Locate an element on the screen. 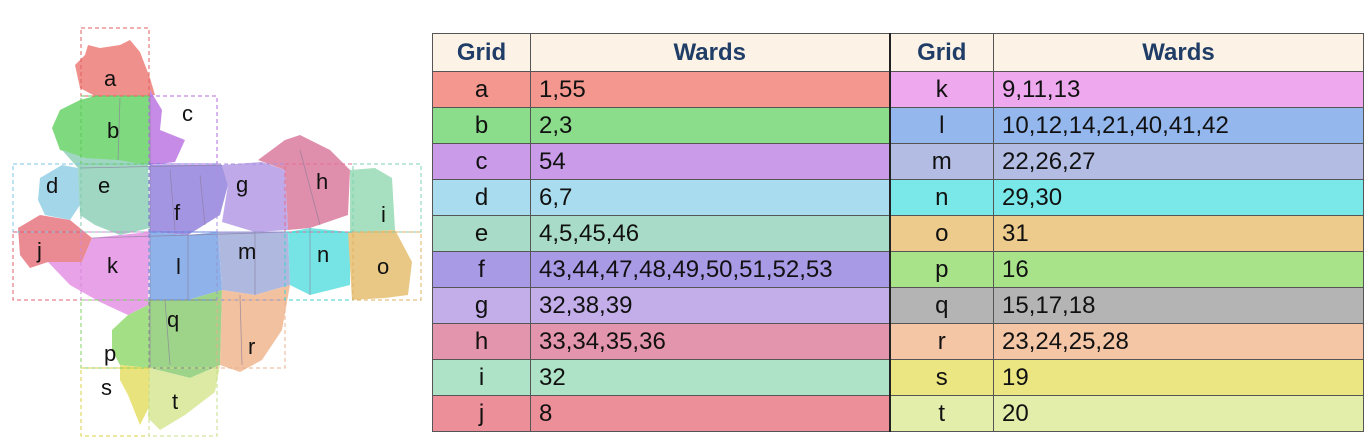 The image size is (1366, 445). wards-cell: 15,17,18 is located at coordinates (1178, 305).